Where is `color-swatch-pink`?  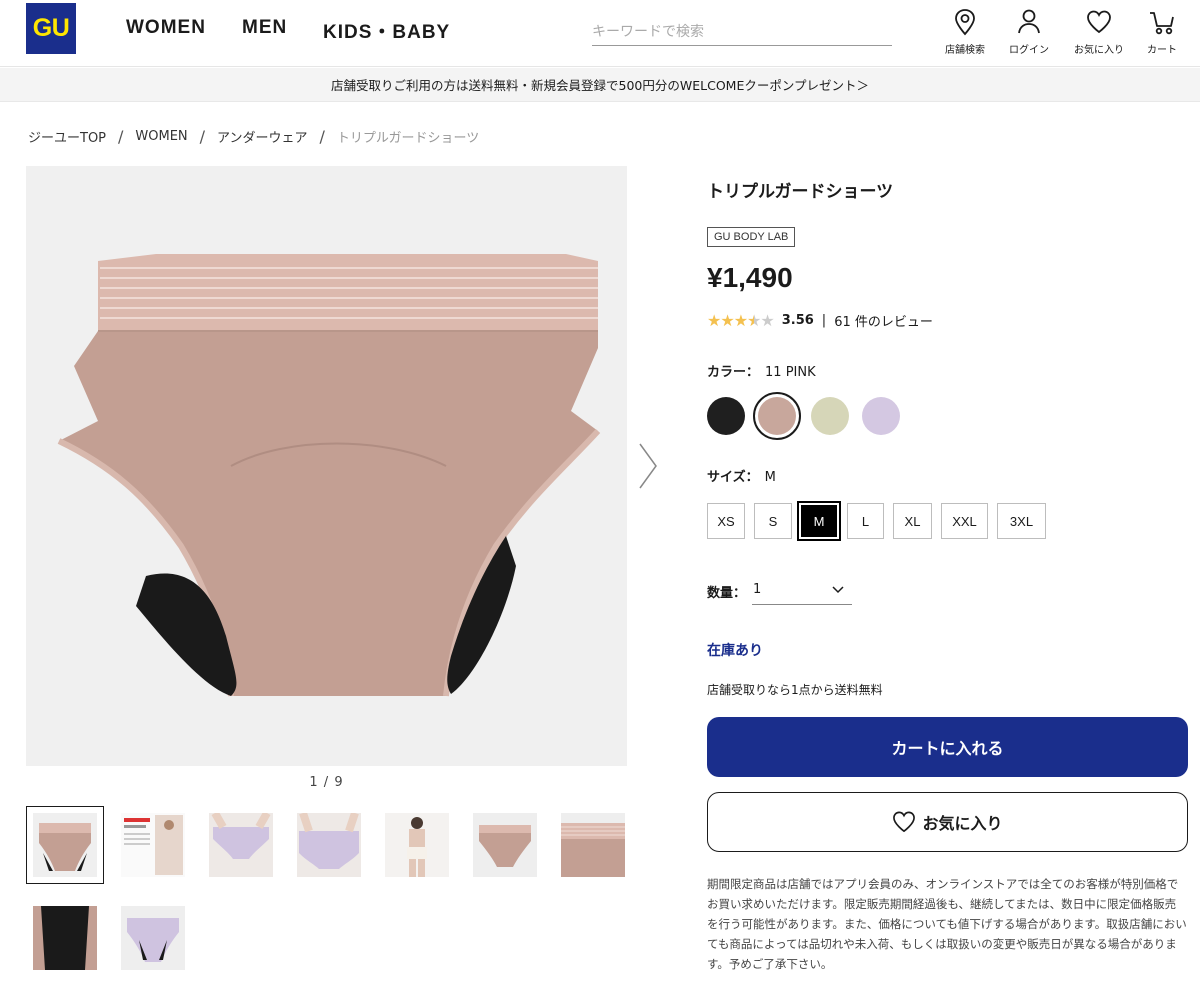
color-swatch-pink is located at coordinates (777, 416).